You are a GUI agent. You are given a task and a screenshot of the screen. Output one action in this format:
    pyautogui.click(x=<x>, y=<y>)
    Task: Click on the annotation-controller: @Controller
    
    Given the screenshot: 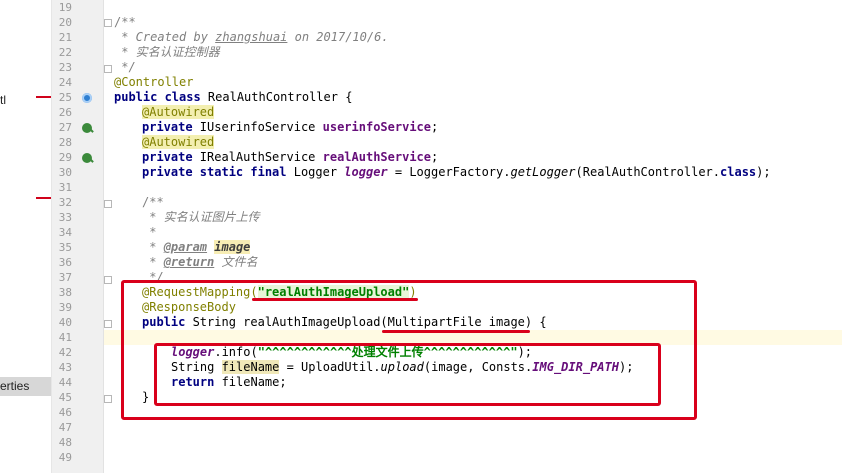 What is the action you would take?
    pyautogui.click(x=154, y=82)
    